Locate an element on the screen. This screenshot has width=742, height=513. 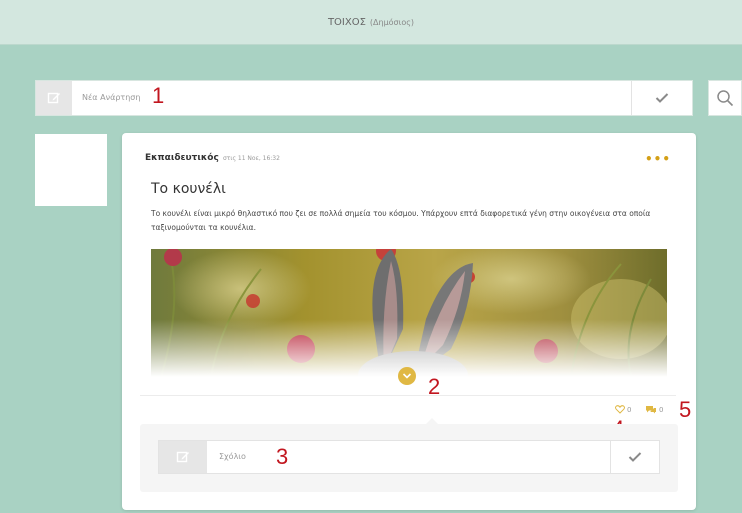
like-count: 0 is located at coordinates (629, 409).